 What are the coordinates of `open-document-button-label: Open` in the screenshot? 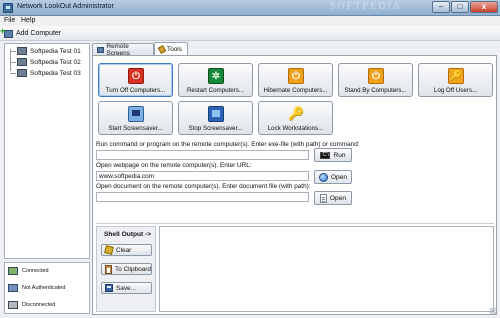 It's located at (338, 198).